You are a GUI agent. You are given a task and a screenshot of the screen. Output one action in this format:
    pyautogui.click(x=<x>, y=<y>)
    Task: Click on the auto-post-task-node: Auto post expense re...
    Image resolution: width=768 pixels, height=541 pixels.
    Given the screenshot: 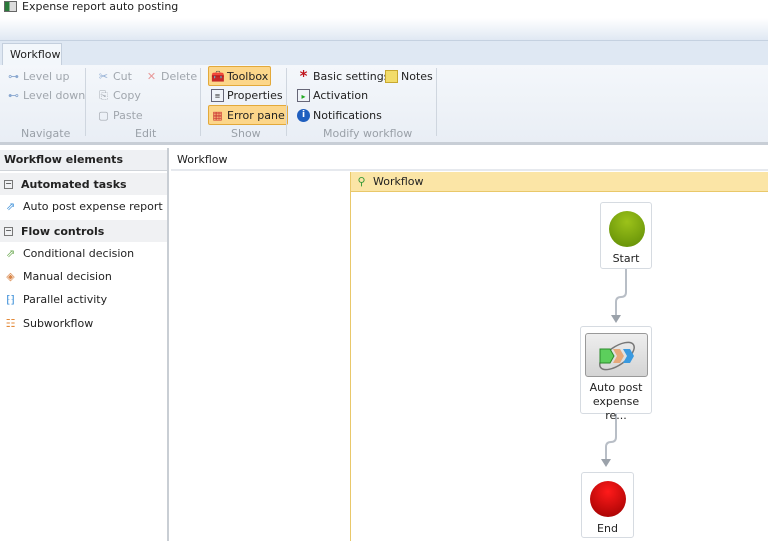 What is the action you would take?
    pyautogui.click(x=616, y=374)
    